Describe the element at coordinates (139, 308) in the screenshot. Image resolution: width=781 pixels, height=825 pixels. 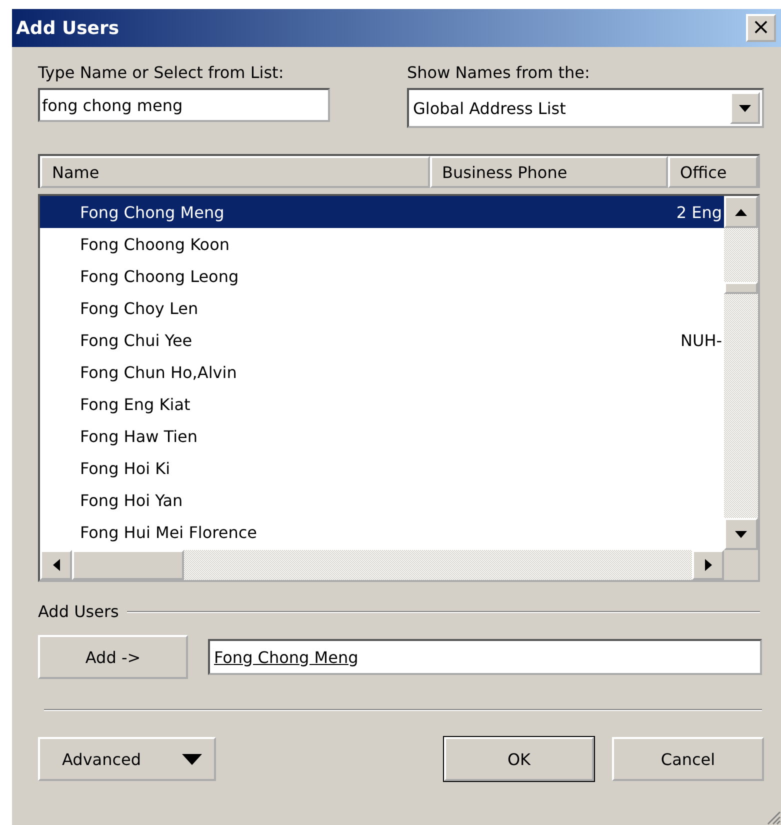
I see `table-cell-text: Fong Choy Len` at that location.